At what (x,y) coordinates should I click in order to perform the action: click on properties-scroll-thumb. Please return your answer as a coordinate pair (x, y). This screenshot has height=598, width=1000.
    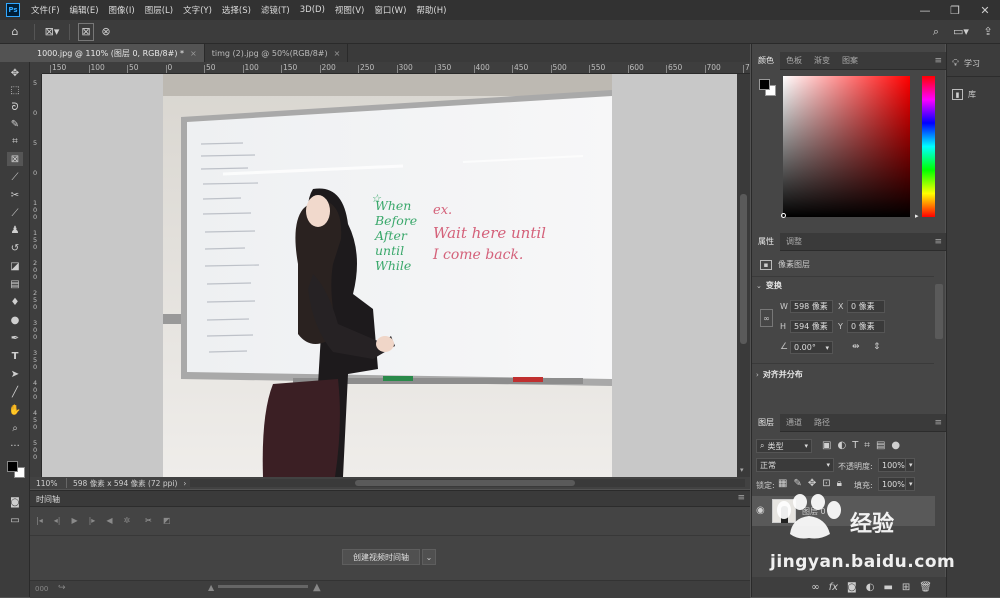
    Looking at the image, I should click on (939, 311).